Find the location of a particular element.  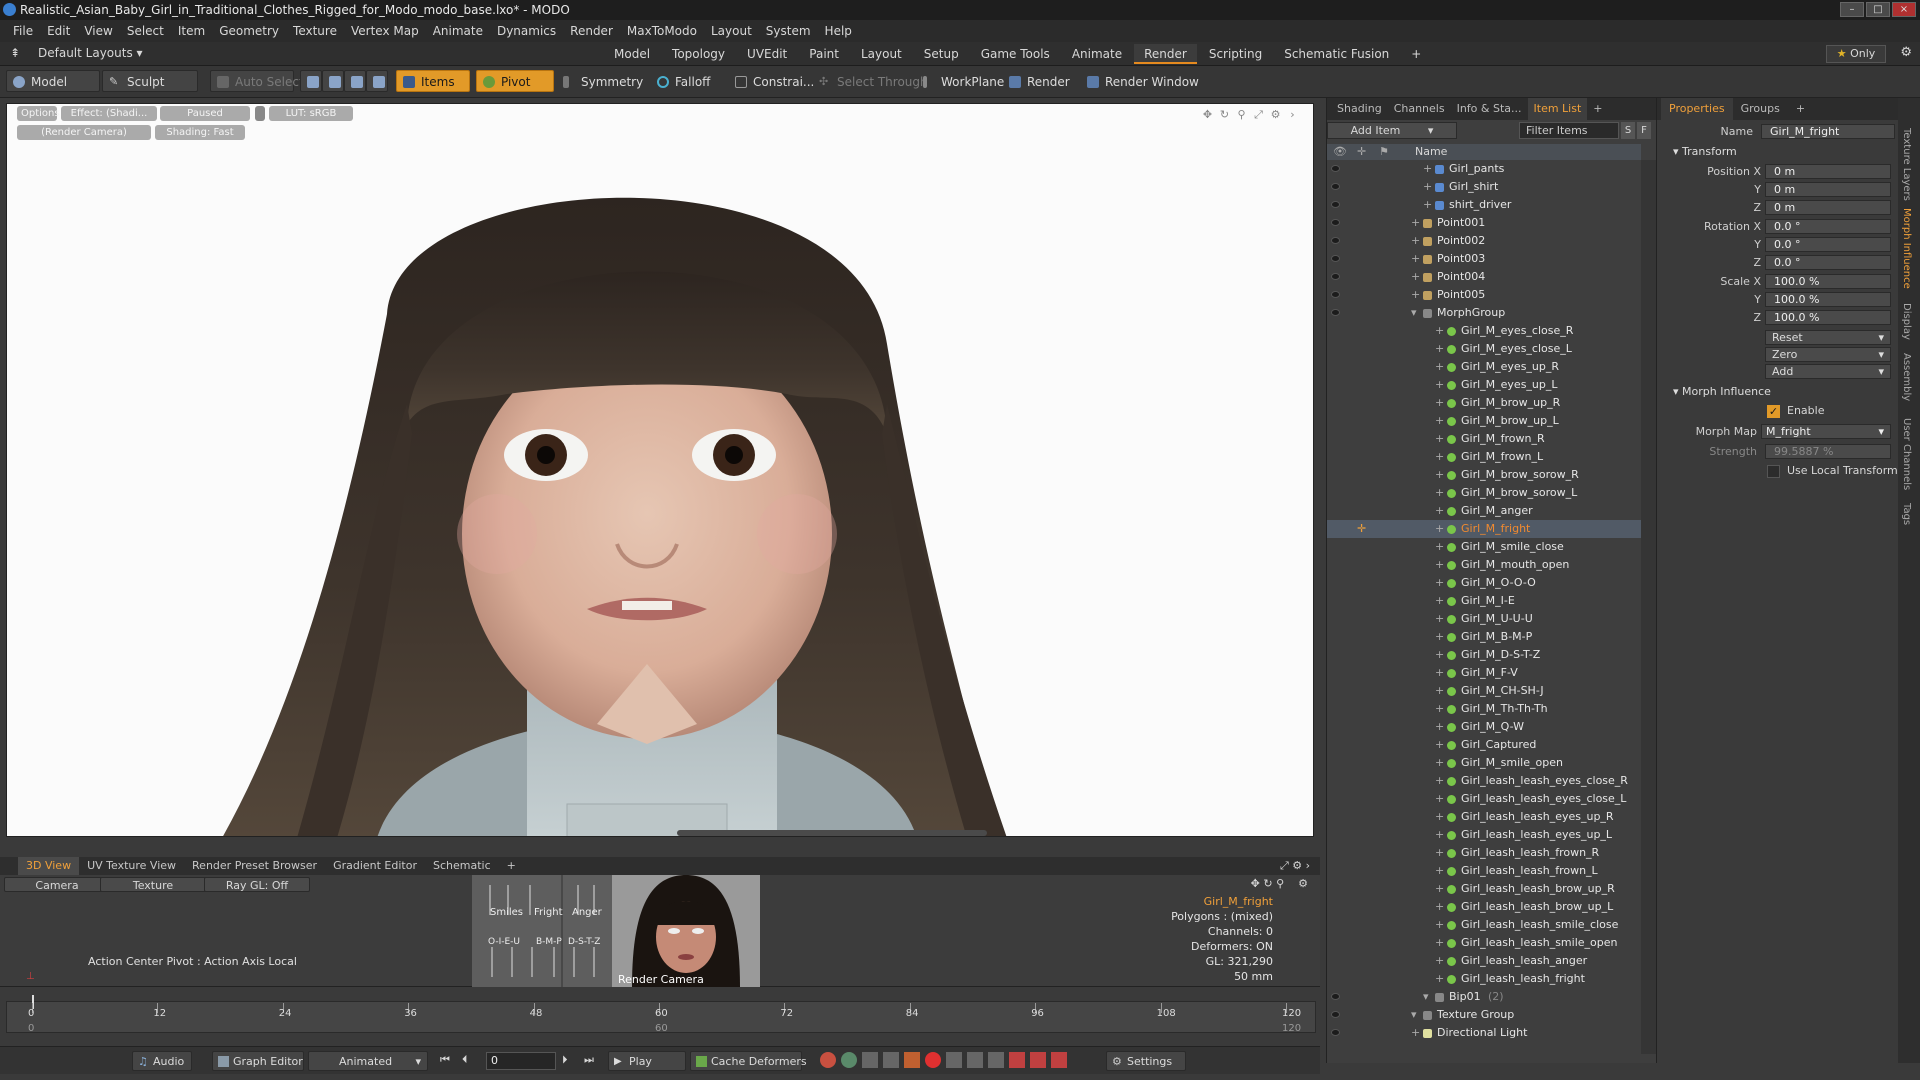

step-back-icon: ⏴ is located at coordinates (465, 1060).